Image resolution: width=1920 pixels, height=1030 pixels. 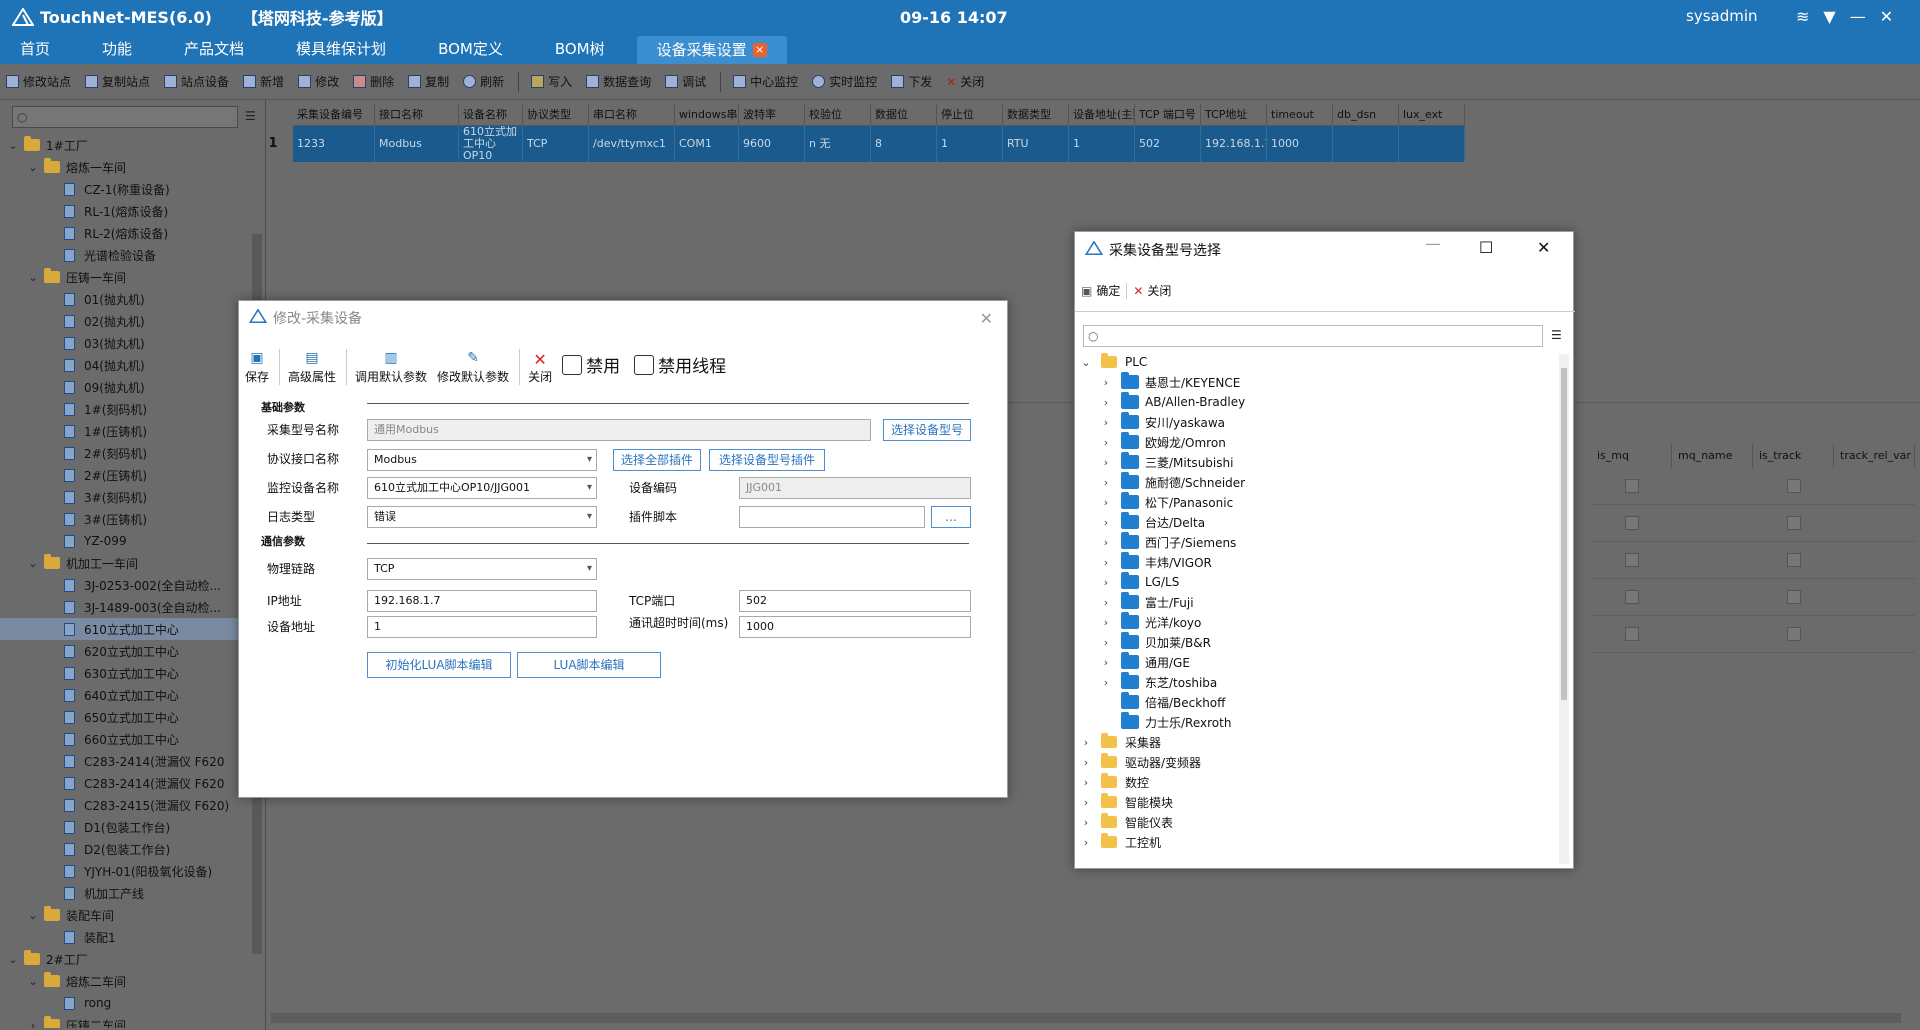 I want to click on model-tree-item: › 光洋/koyo, so click(x=1317, y=622).